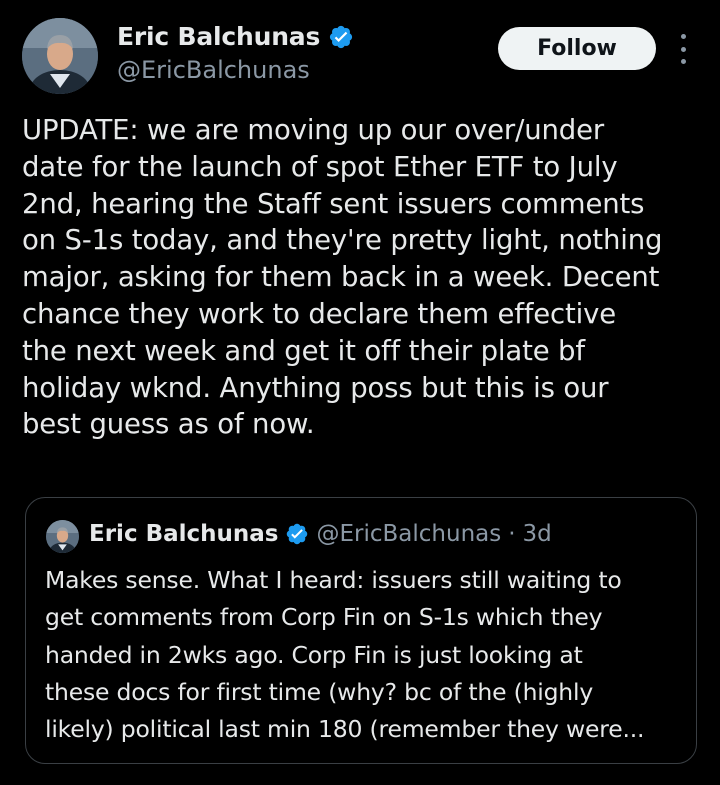 The width and height of the screenshot is (720, 785). What do you see at coordinates (213, 70) in the screenshot?
I see `author-handle: @EricBalchunas` at bounding box center [213, 70].